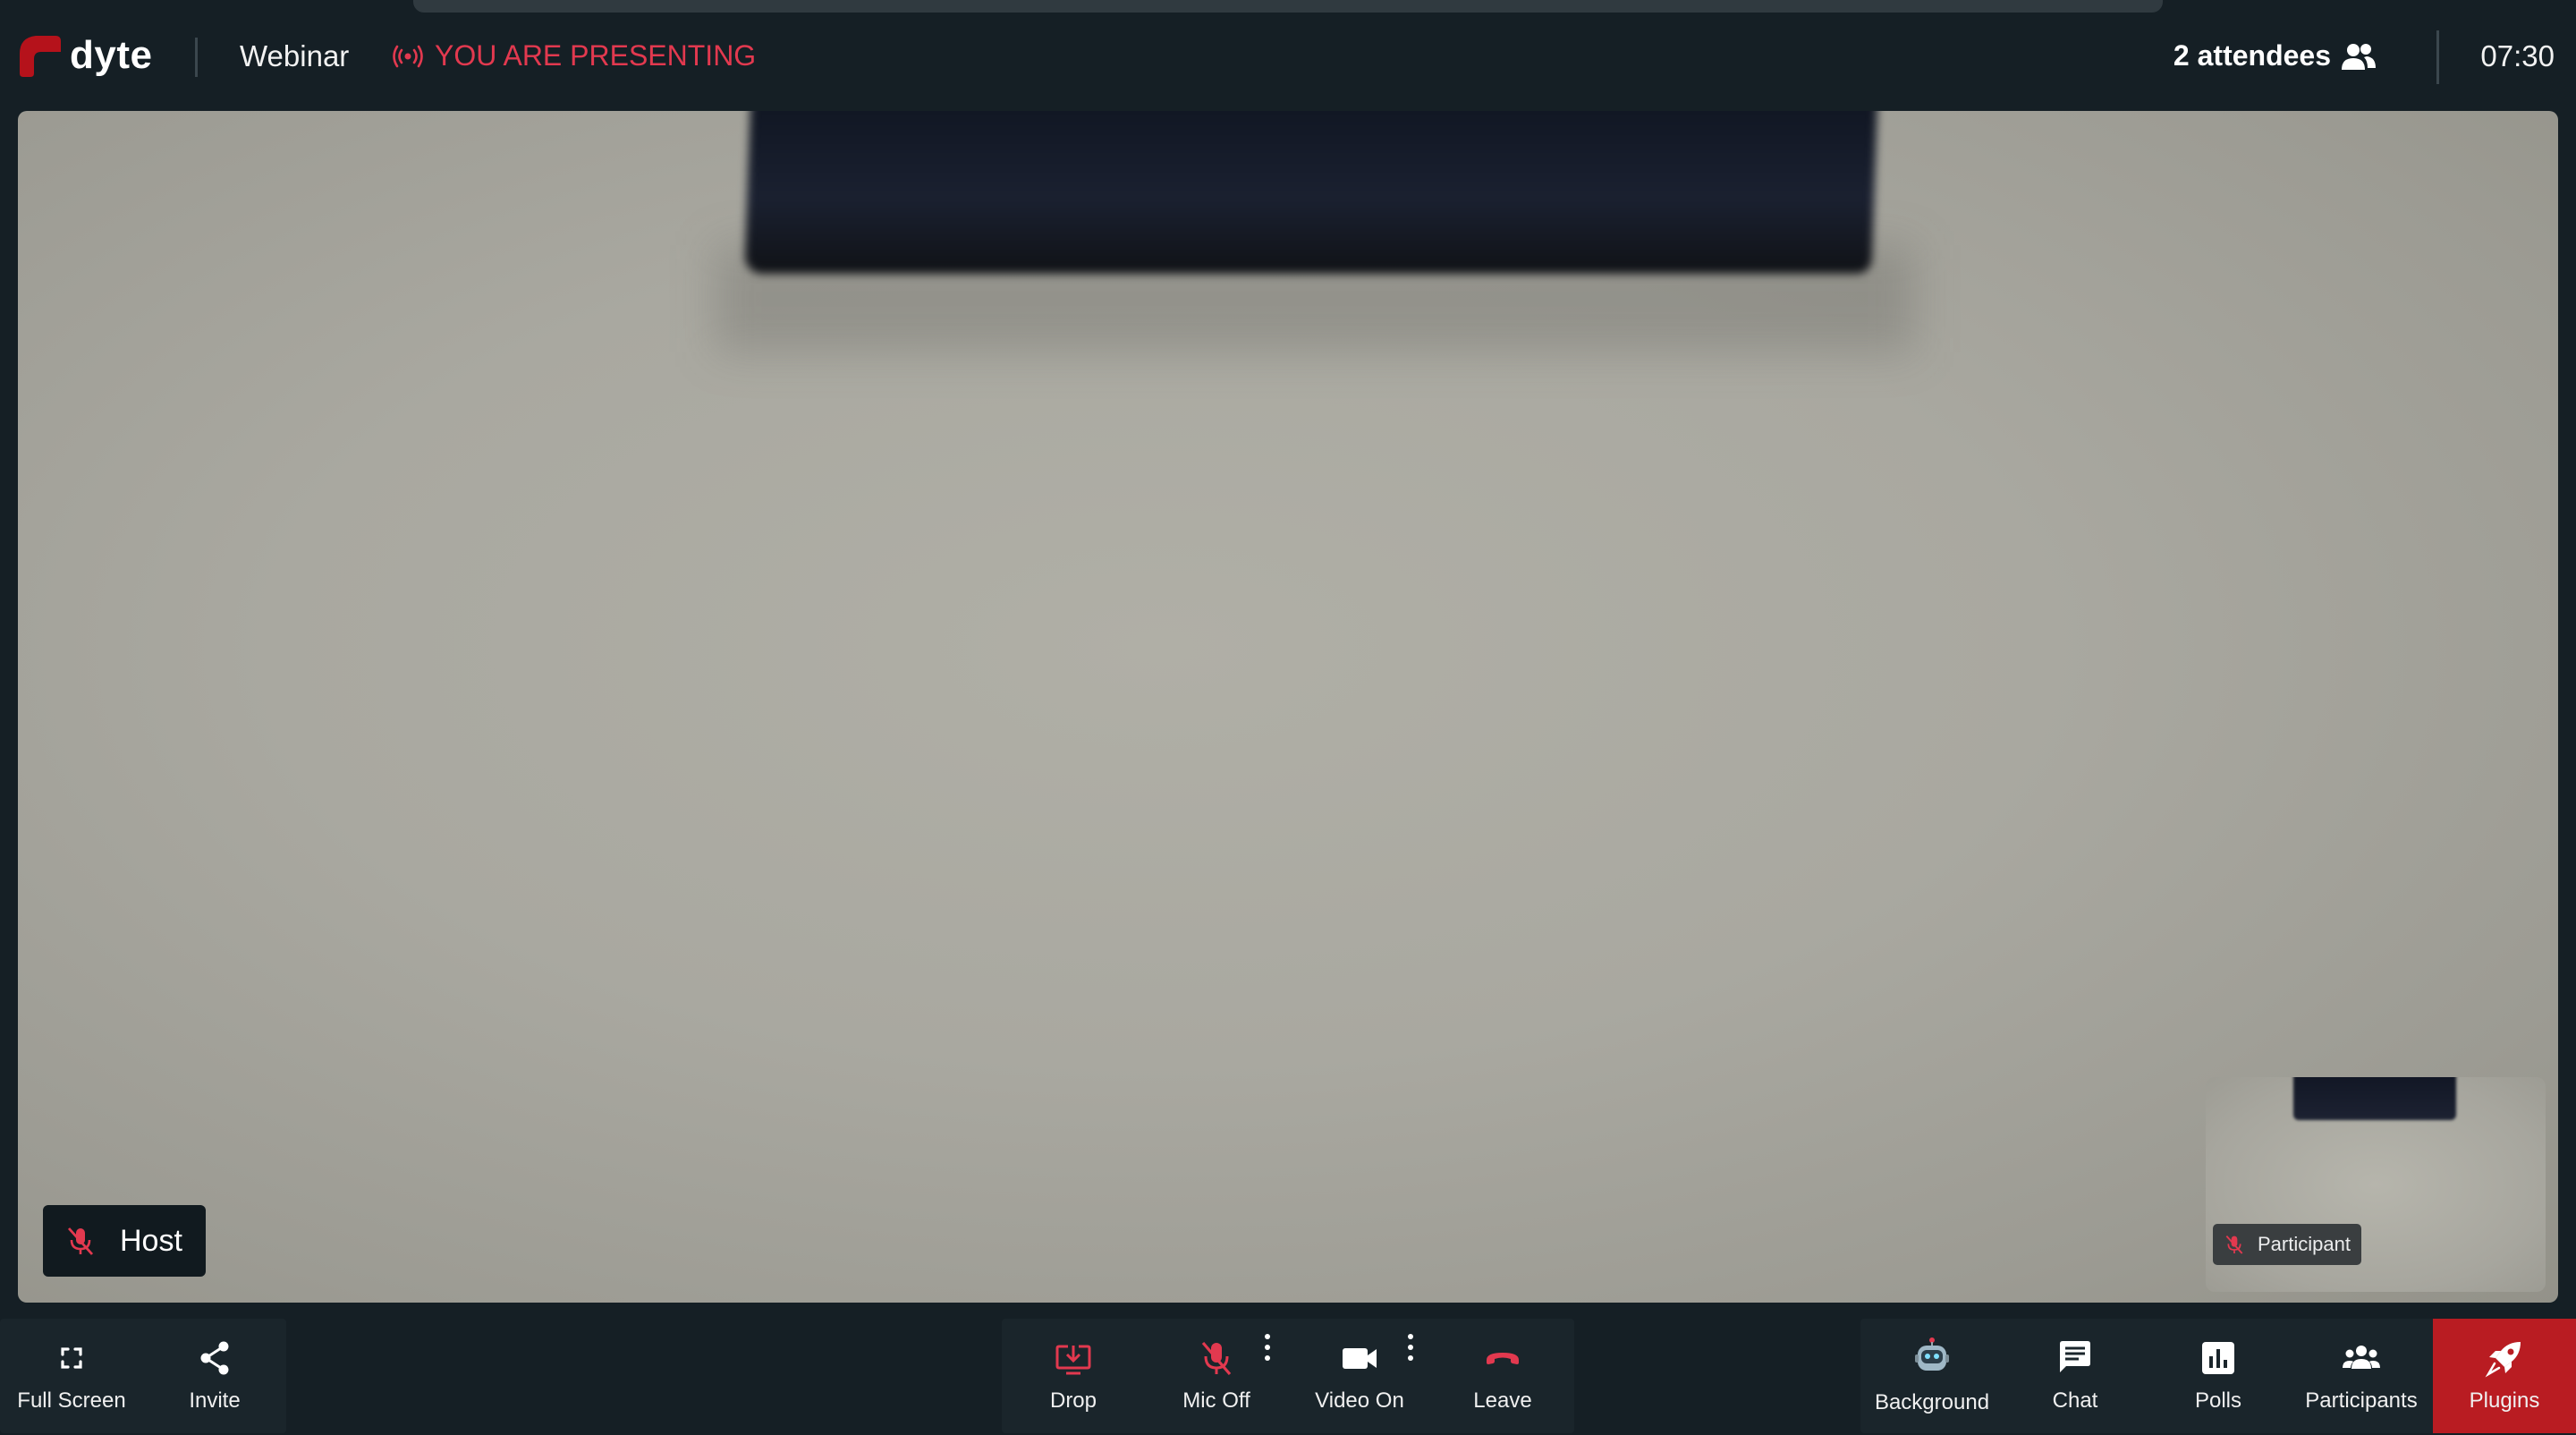 This screenshot has width=2576, height=1435. I want to click on header-divider-right, so click(2437, 57).